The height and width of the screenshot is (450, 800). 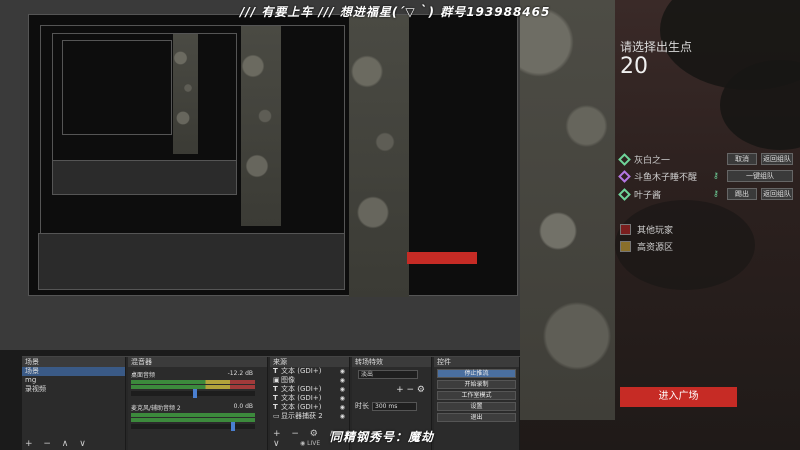 What do you see at coordinates (191, 261) in the screenshot?
I see `nested-obs-dock` at bounding box center [191, 261].